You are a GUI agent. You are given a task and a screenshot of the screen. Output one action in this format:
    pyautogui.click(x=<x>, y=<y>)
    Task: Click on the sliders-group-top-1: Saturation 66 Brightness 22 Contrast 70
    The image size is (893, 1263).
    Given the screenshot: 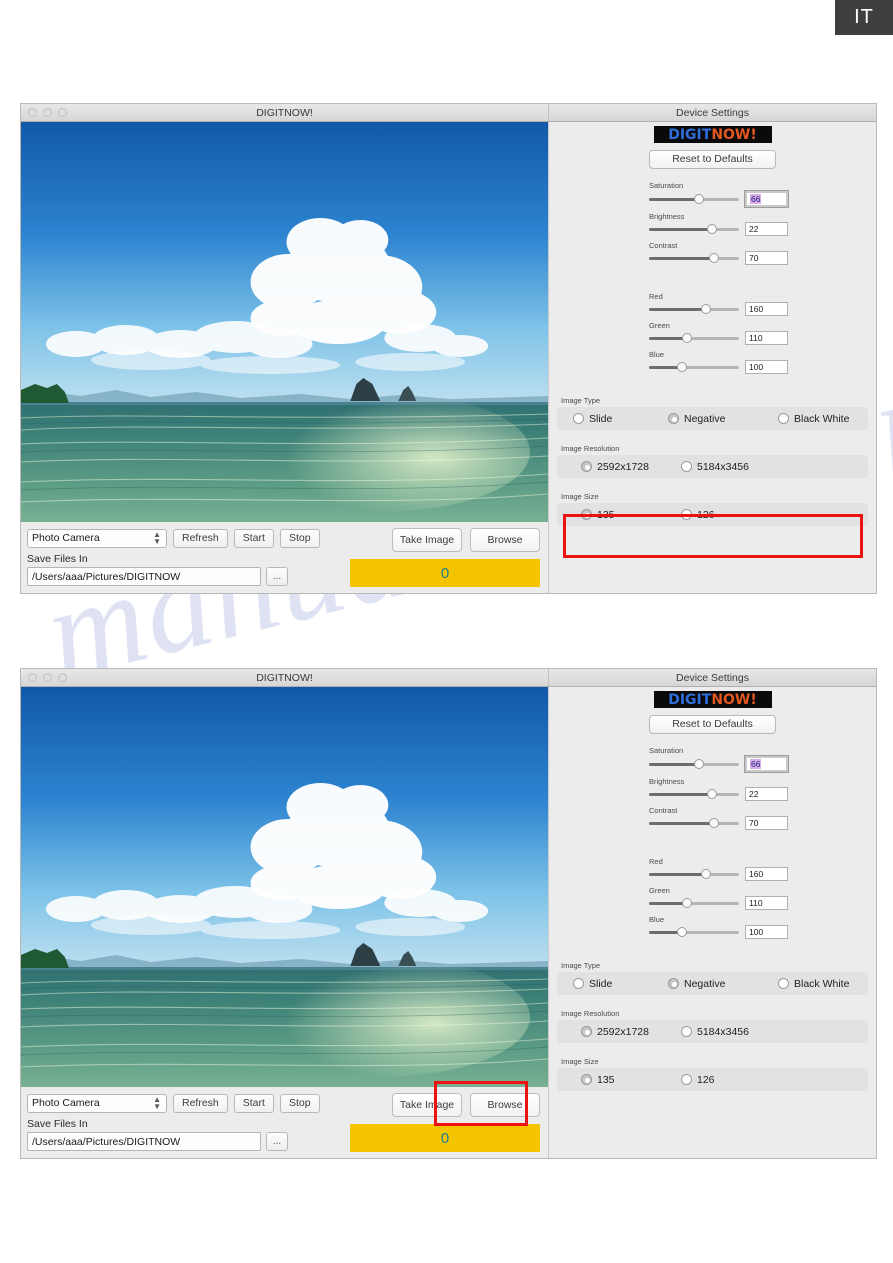 What is the action you would take?
    pyautogui.click(x=712, y=223)
    